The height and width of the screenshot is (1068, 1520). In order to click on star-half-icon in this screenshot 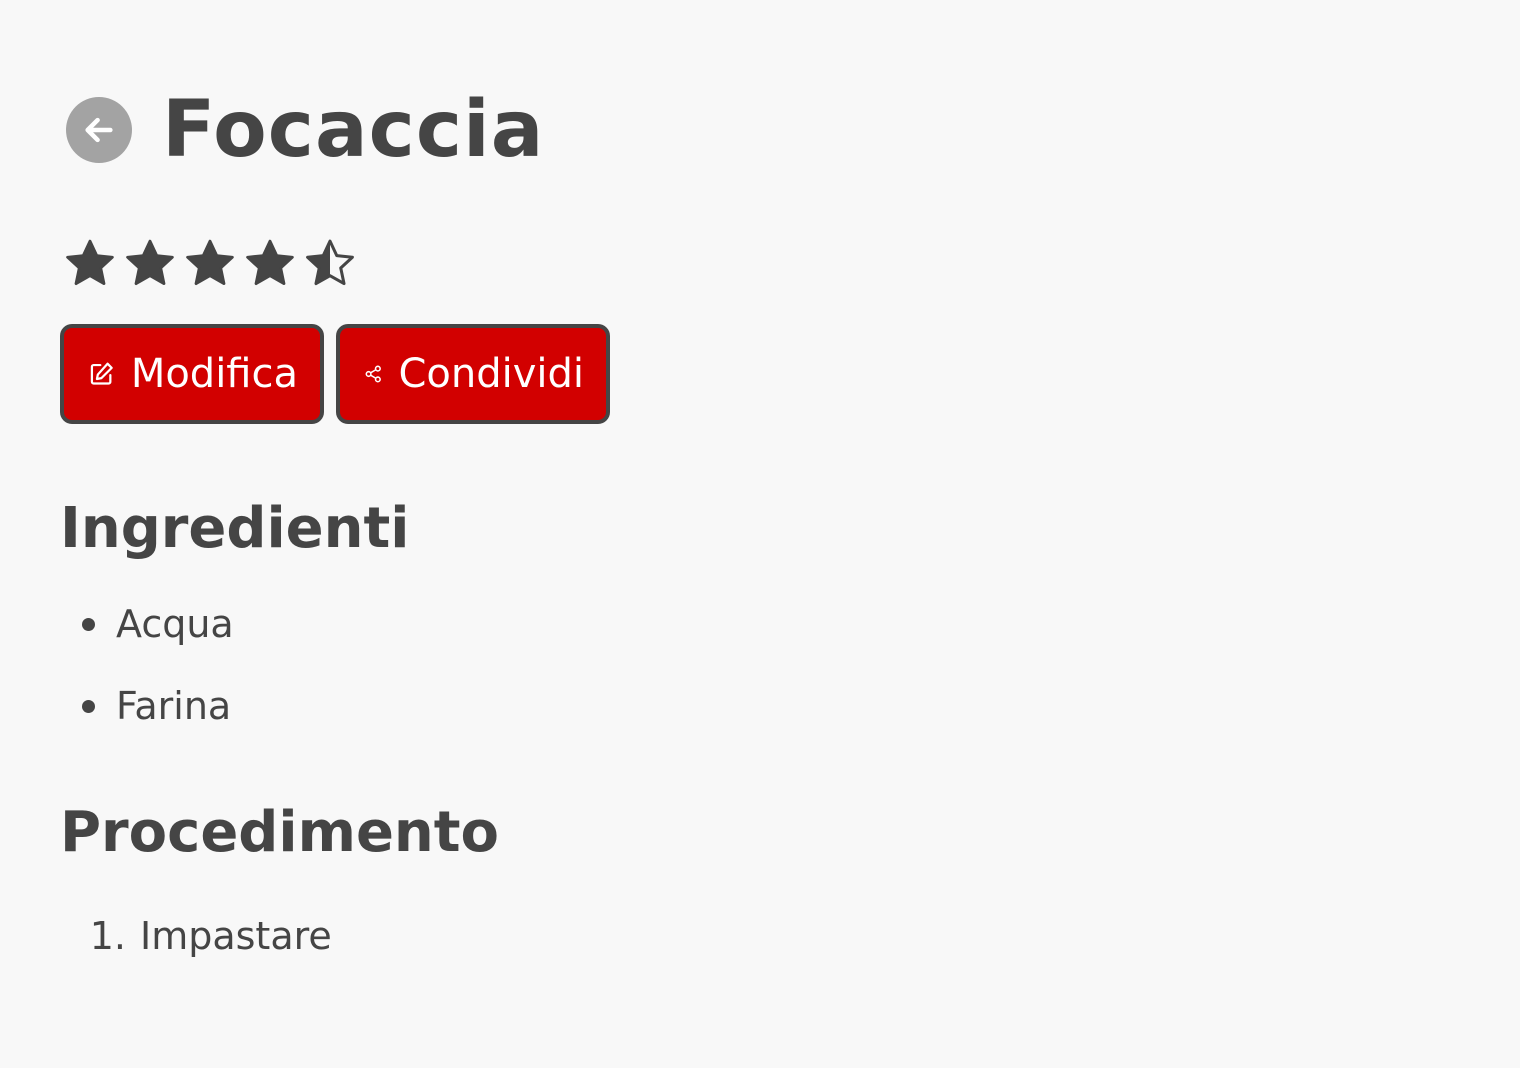, I will do `click(330, 262)`.